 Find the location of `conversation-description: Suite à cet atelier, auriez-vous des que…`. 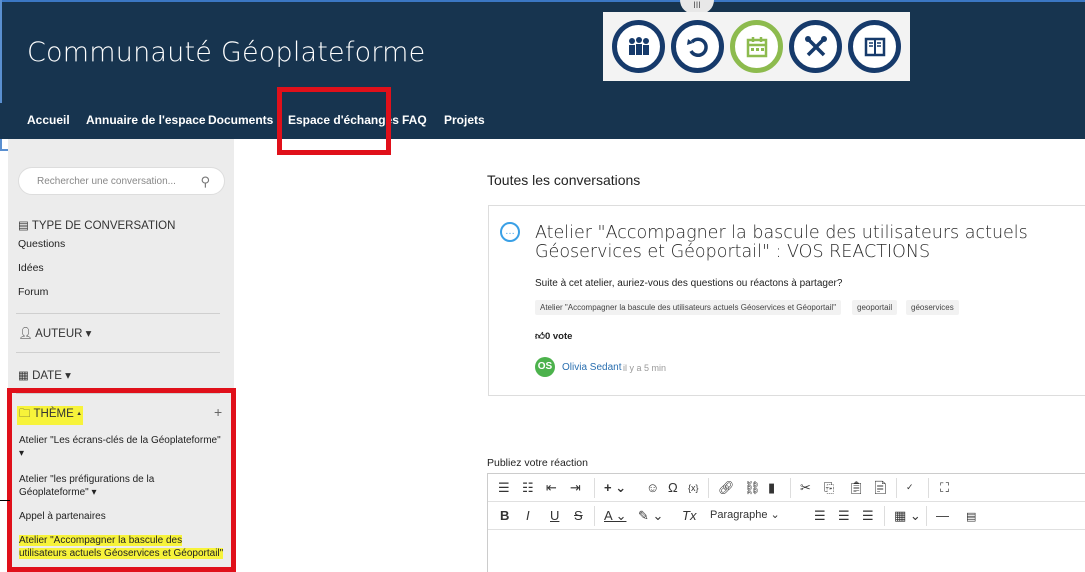

conversation-description: Suite à cet atelier, auriez-vous des que… is located at coordinates (689, 283).